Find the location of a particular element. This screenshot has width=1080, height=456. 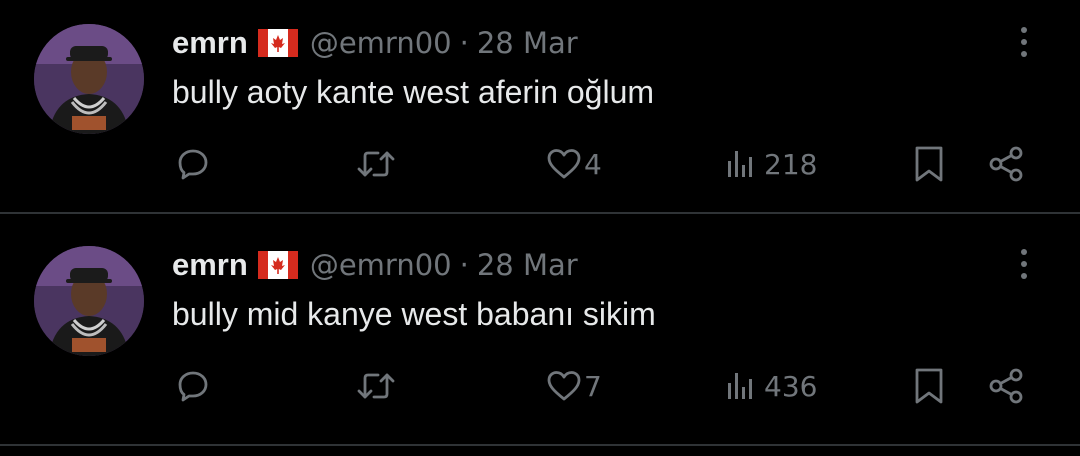

views-button: 436 is located at coordinates (770, 386).